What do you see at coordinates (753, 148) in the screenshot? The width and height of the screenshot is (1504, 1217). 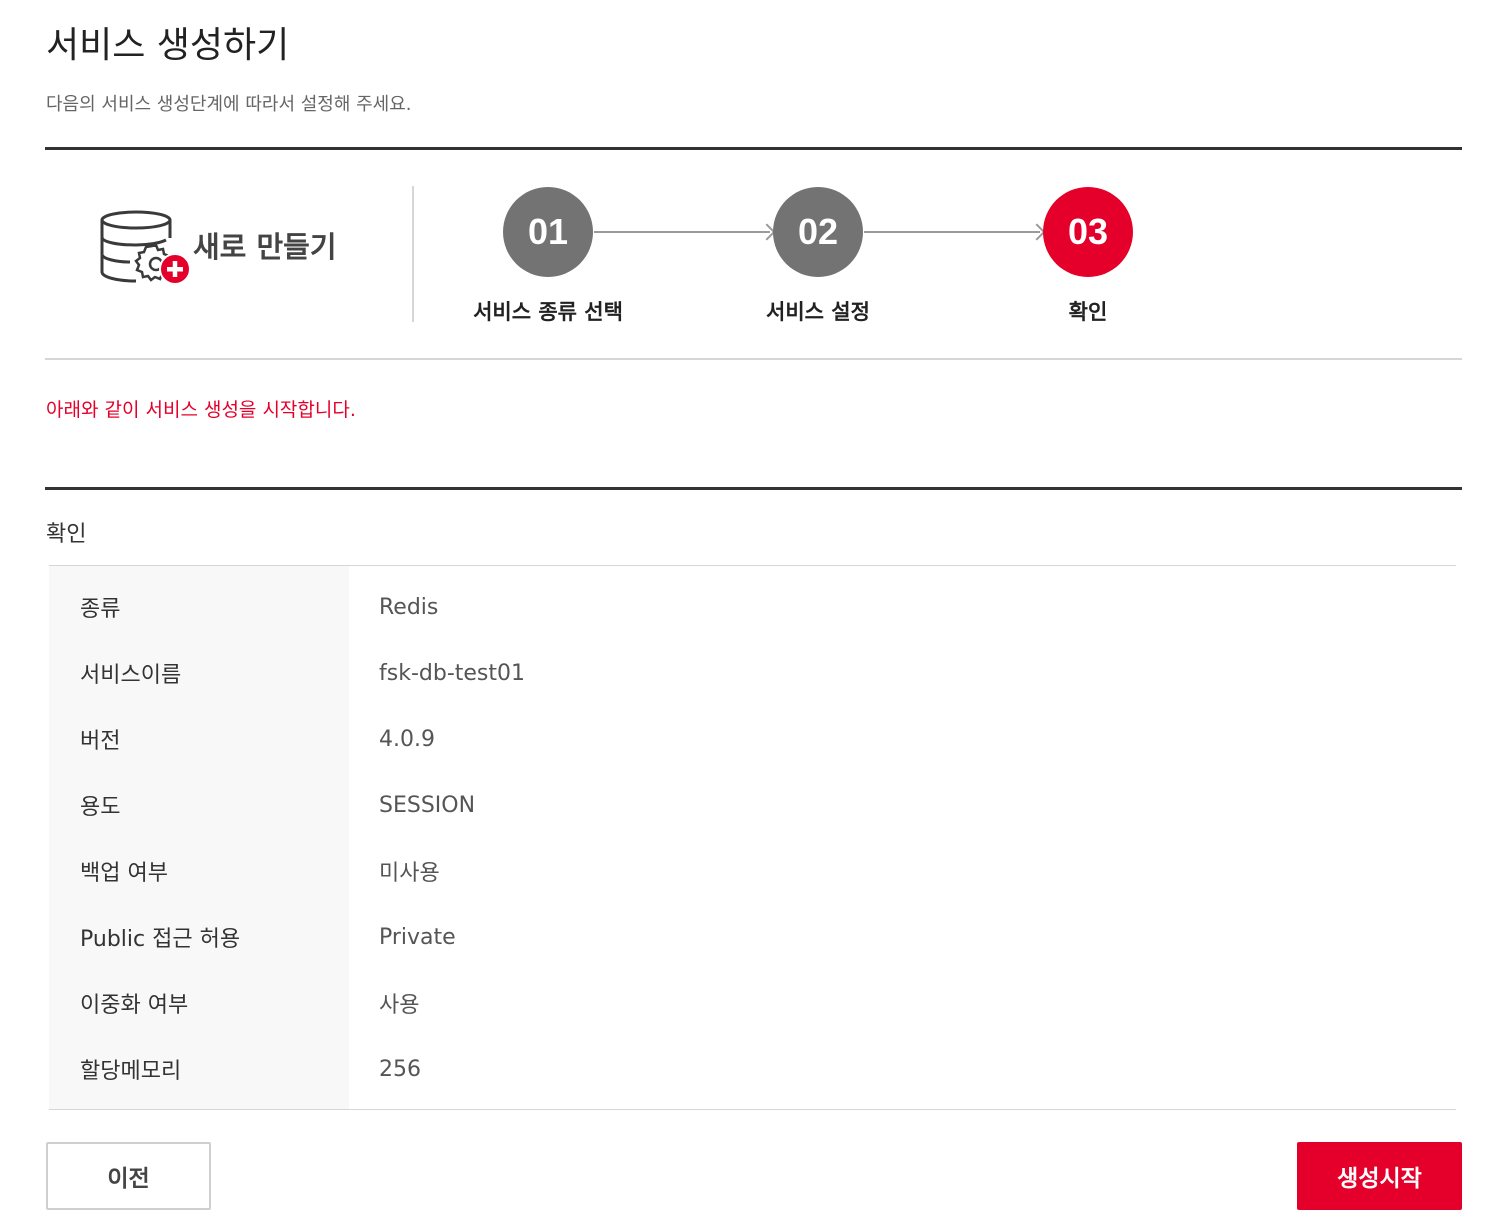 I see `header-divider` at bounding box center [753, 148].